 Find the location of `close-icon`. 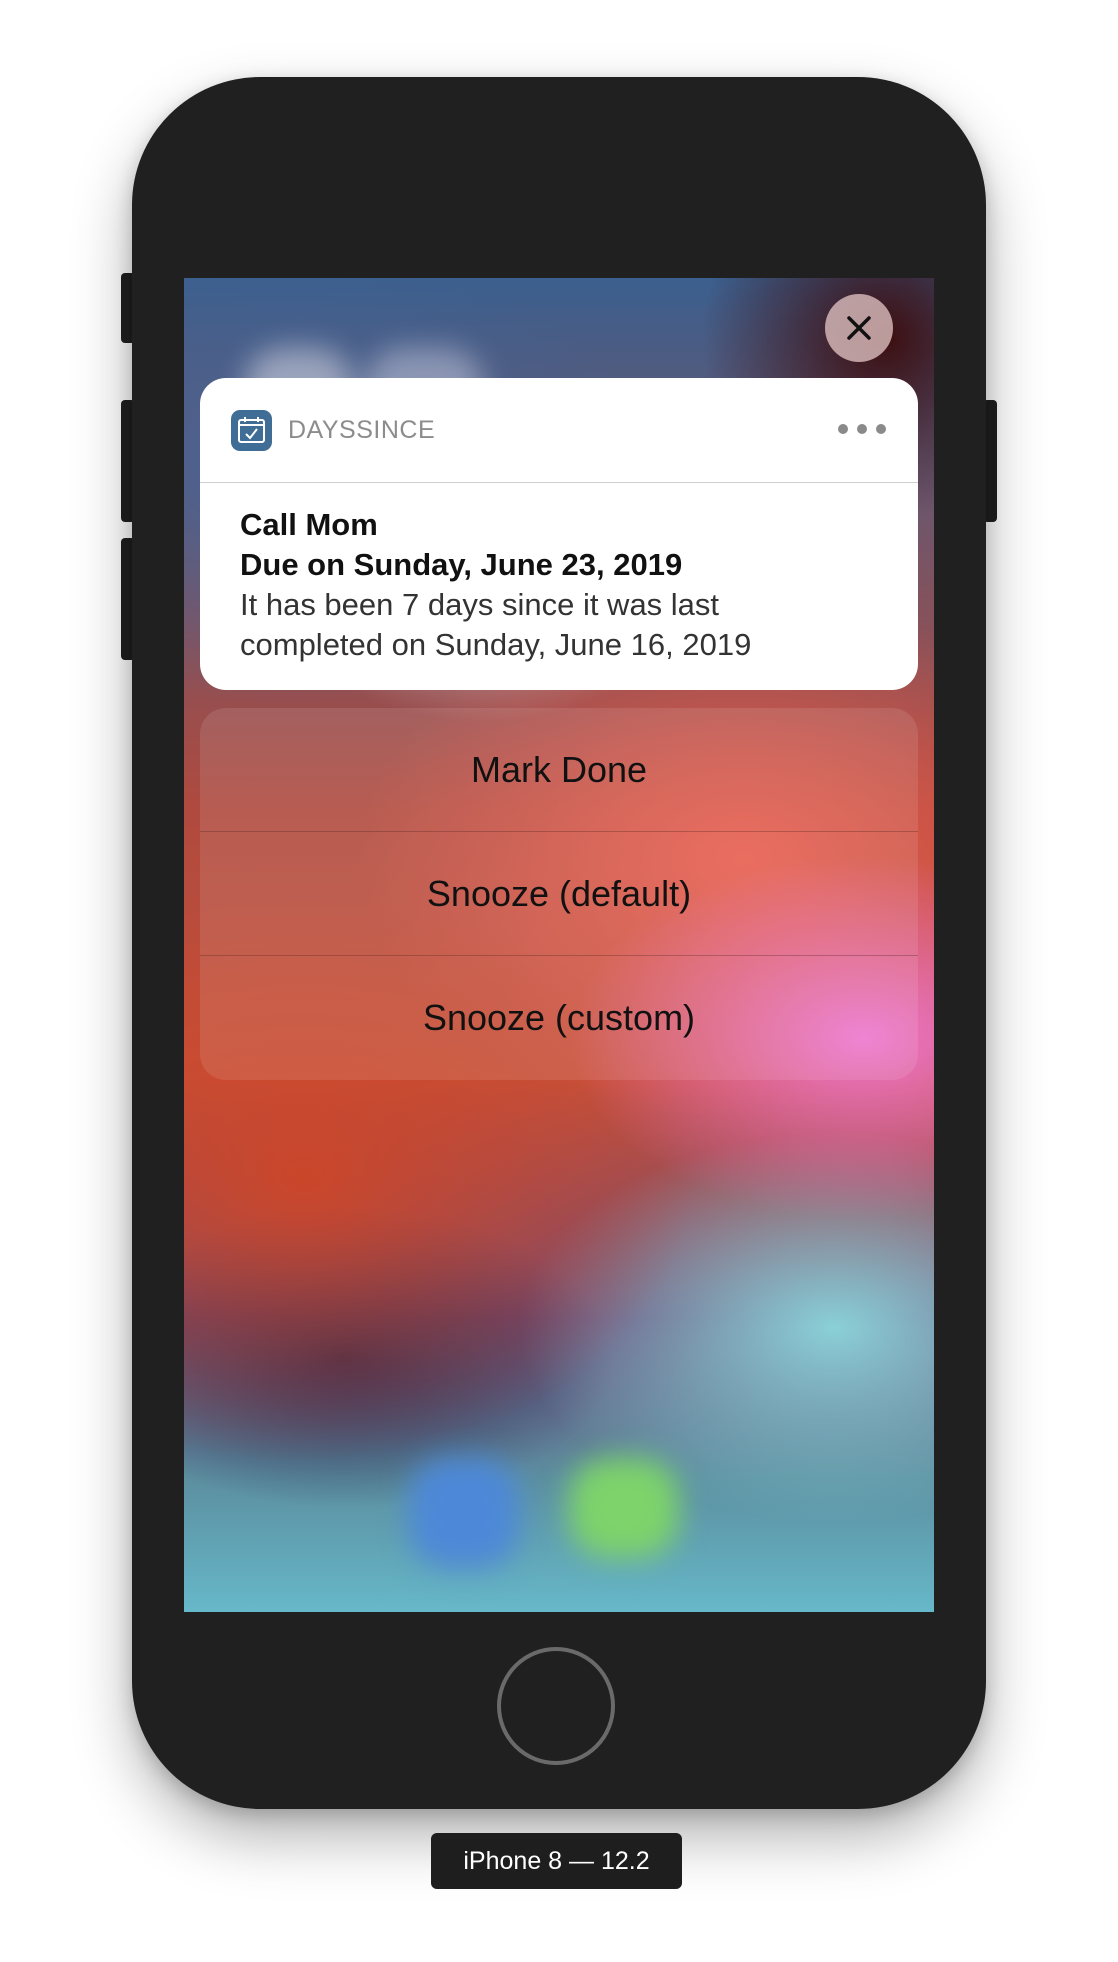

close-icon is located at coordinates (859, 328).